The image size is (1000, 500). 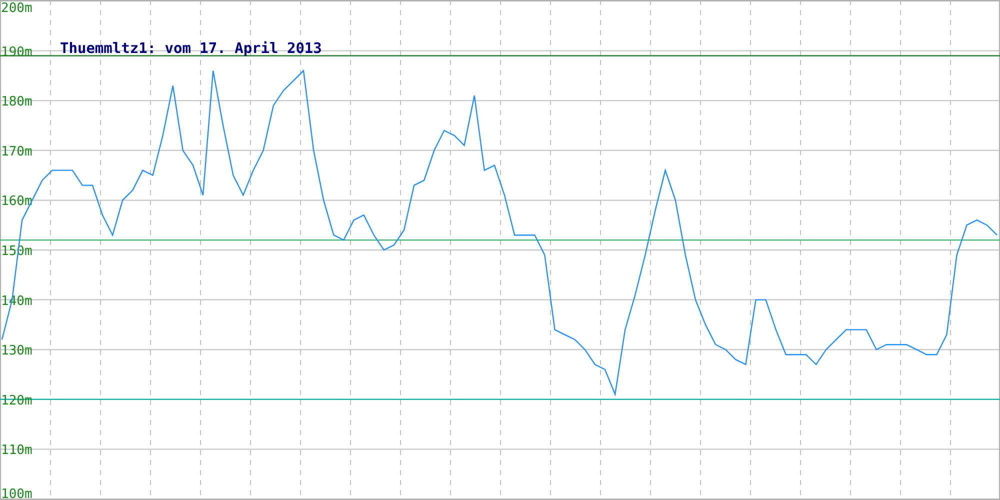 What do you see at coordinates (16, 152) in the screenshot?
I see `y-tick-label: 170m` at bounding box center [16, 152].